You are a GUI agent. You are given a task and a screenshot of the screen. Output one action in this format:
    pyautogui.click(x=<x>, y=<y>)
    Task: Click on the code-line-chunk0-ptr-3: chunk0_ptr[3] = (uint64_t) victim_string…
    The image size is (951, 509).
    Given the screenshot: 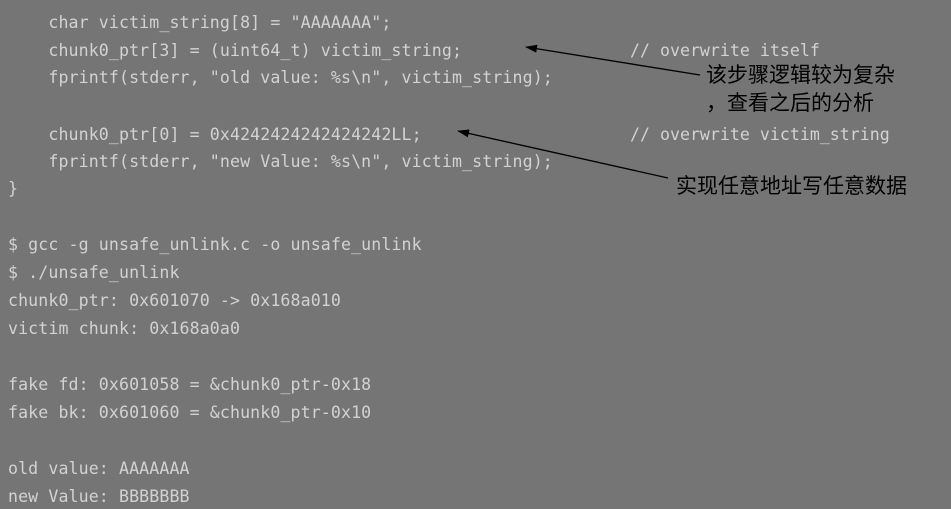 What is the action you would take?
    pyautogui.click(x=235, y=50)
    